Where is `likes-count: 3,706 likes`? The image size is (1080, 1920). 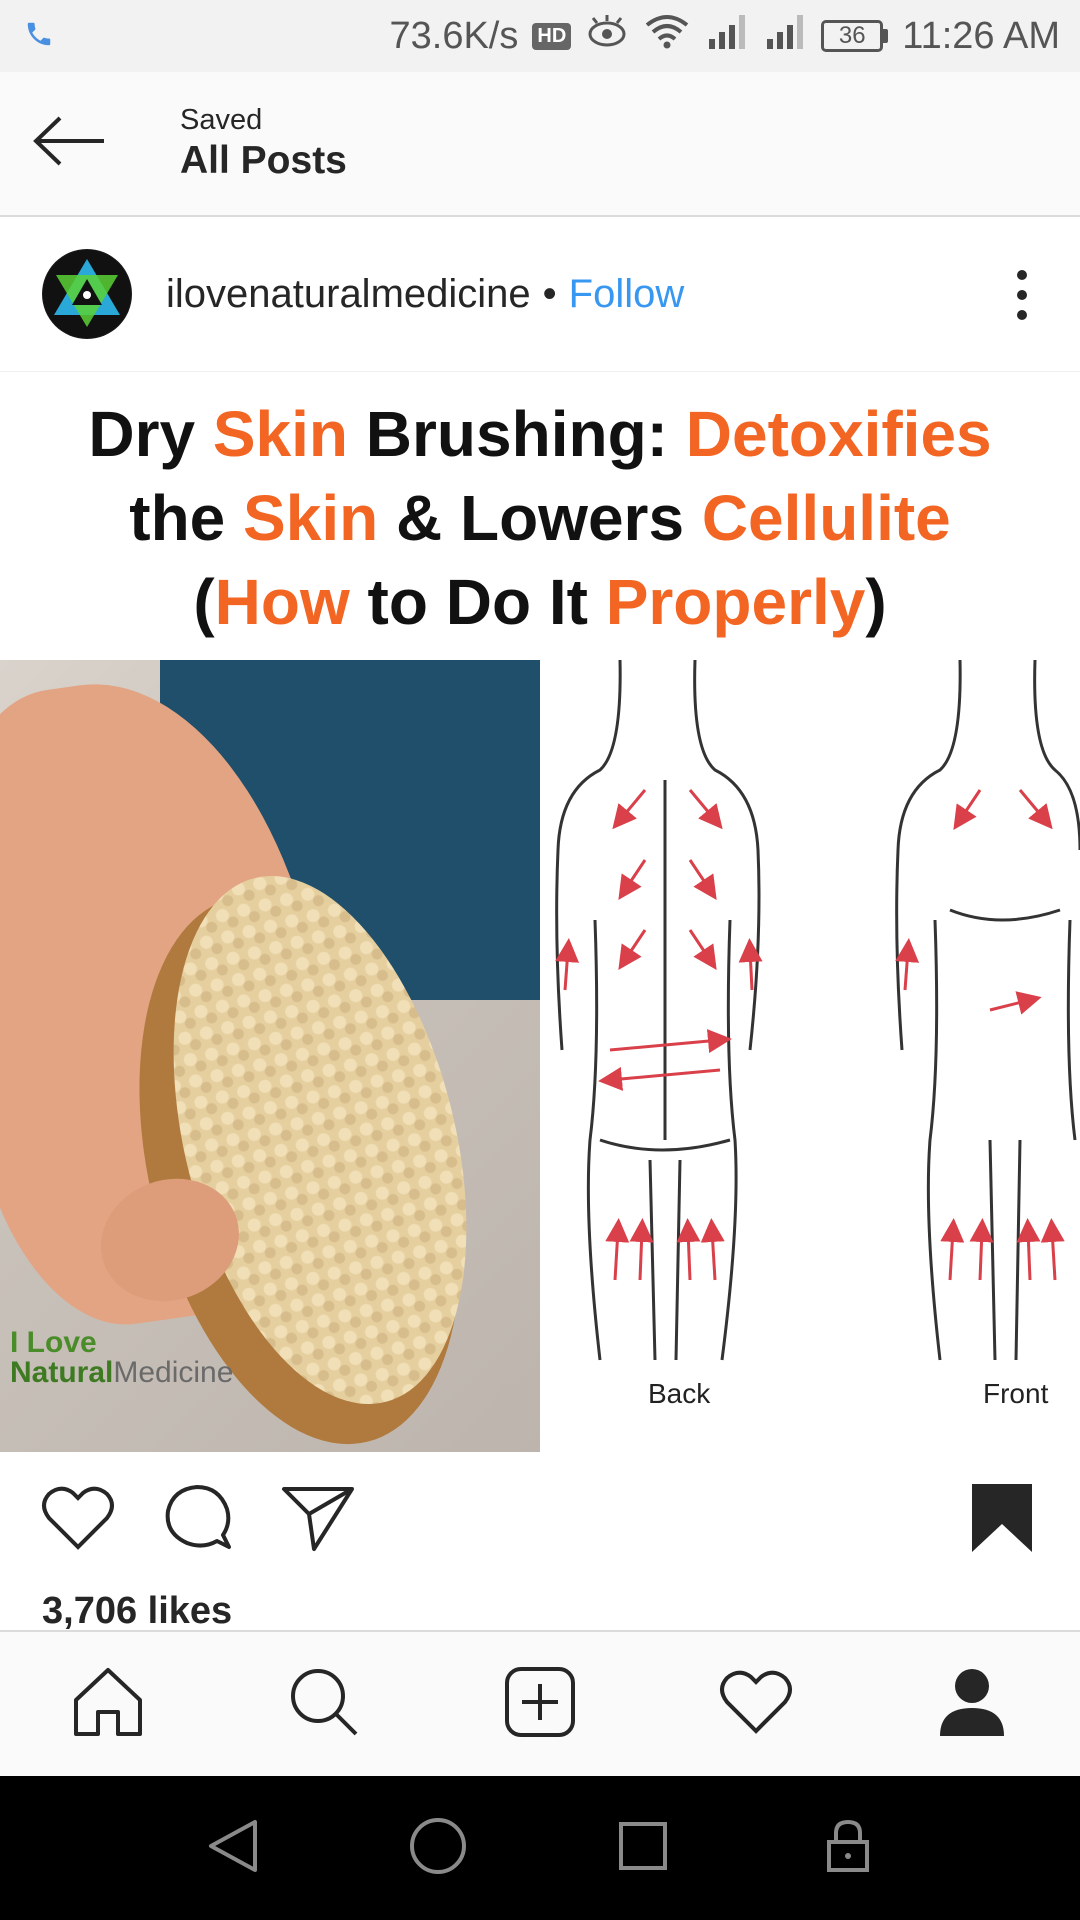 likes-count: 3,706 likes is located at coordinates (137, 1611).